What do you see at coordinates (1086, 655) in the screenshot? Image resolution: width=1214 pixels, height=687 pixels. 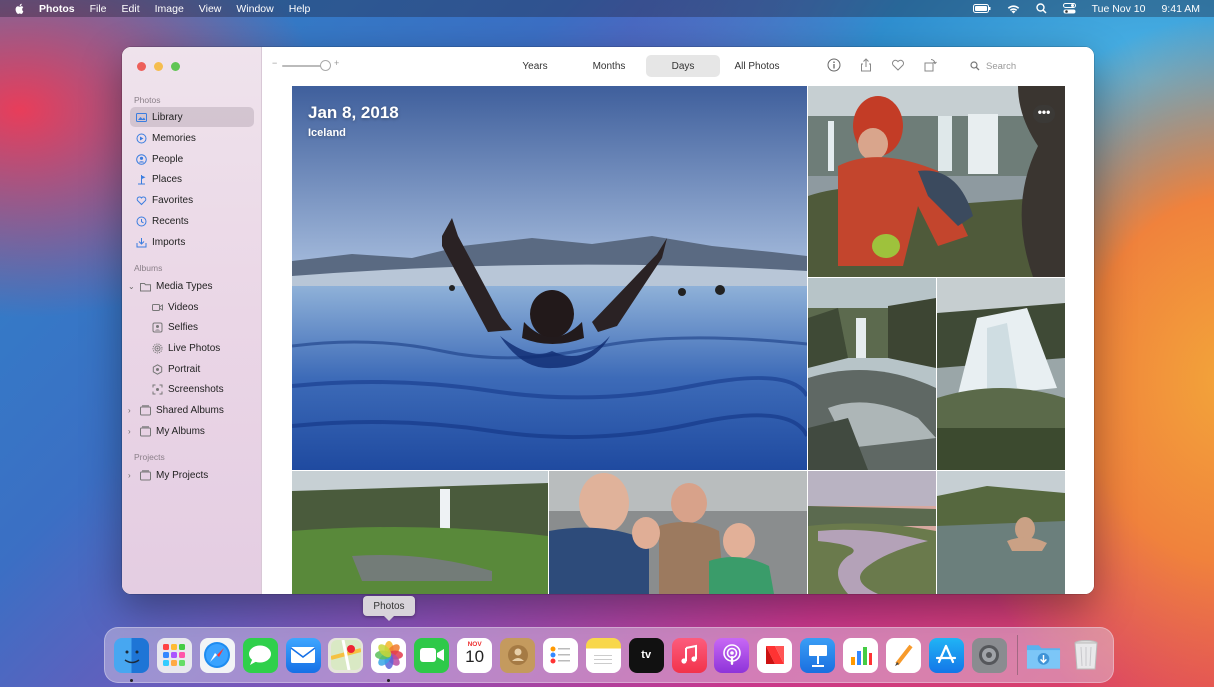 I see `trash-icon` at bounding box center [1086, 655].